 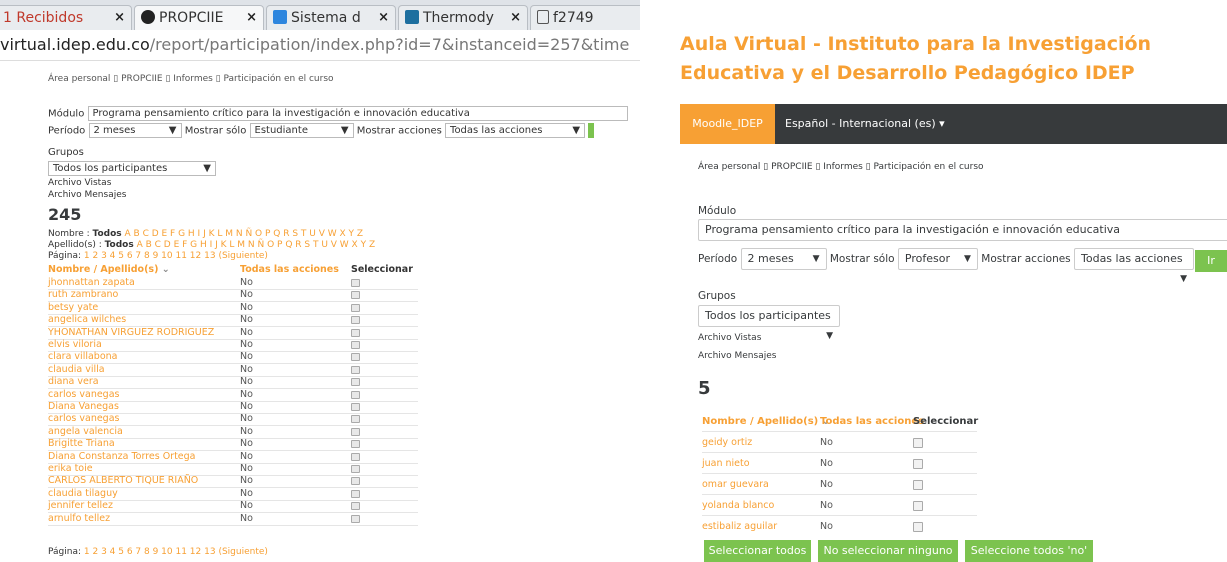 What do you see at coordinates (726, 463) in the screenshot?
I see `participant-name: juan nieto` at bounding box center [726, 463].